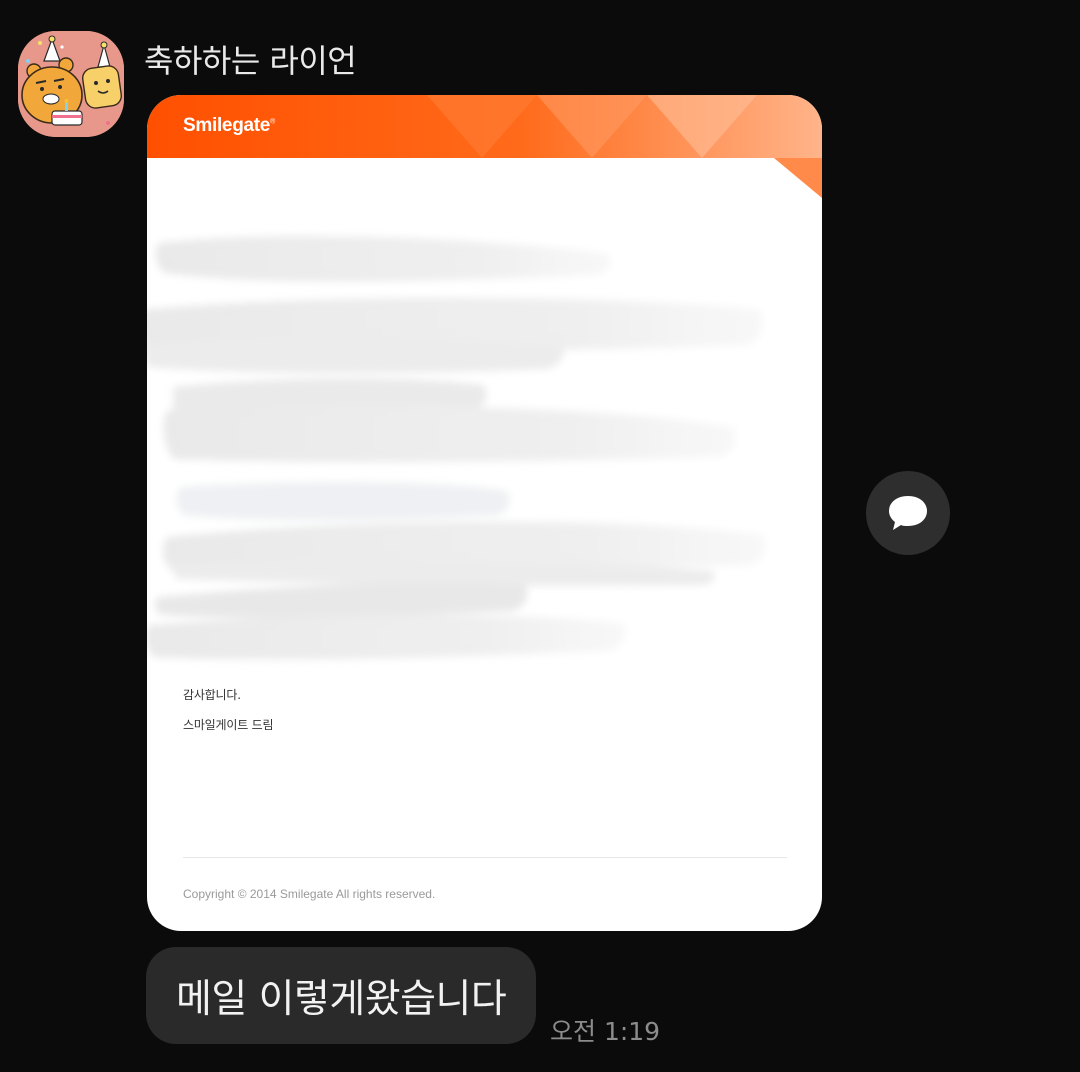 The height and width of the screenshot is (1072, 1080). What do you see at coordinates (212, 695) in the screenshot?
I see `mail-closing-thanks: 감사합니다.` at bounding box center [212, 695].